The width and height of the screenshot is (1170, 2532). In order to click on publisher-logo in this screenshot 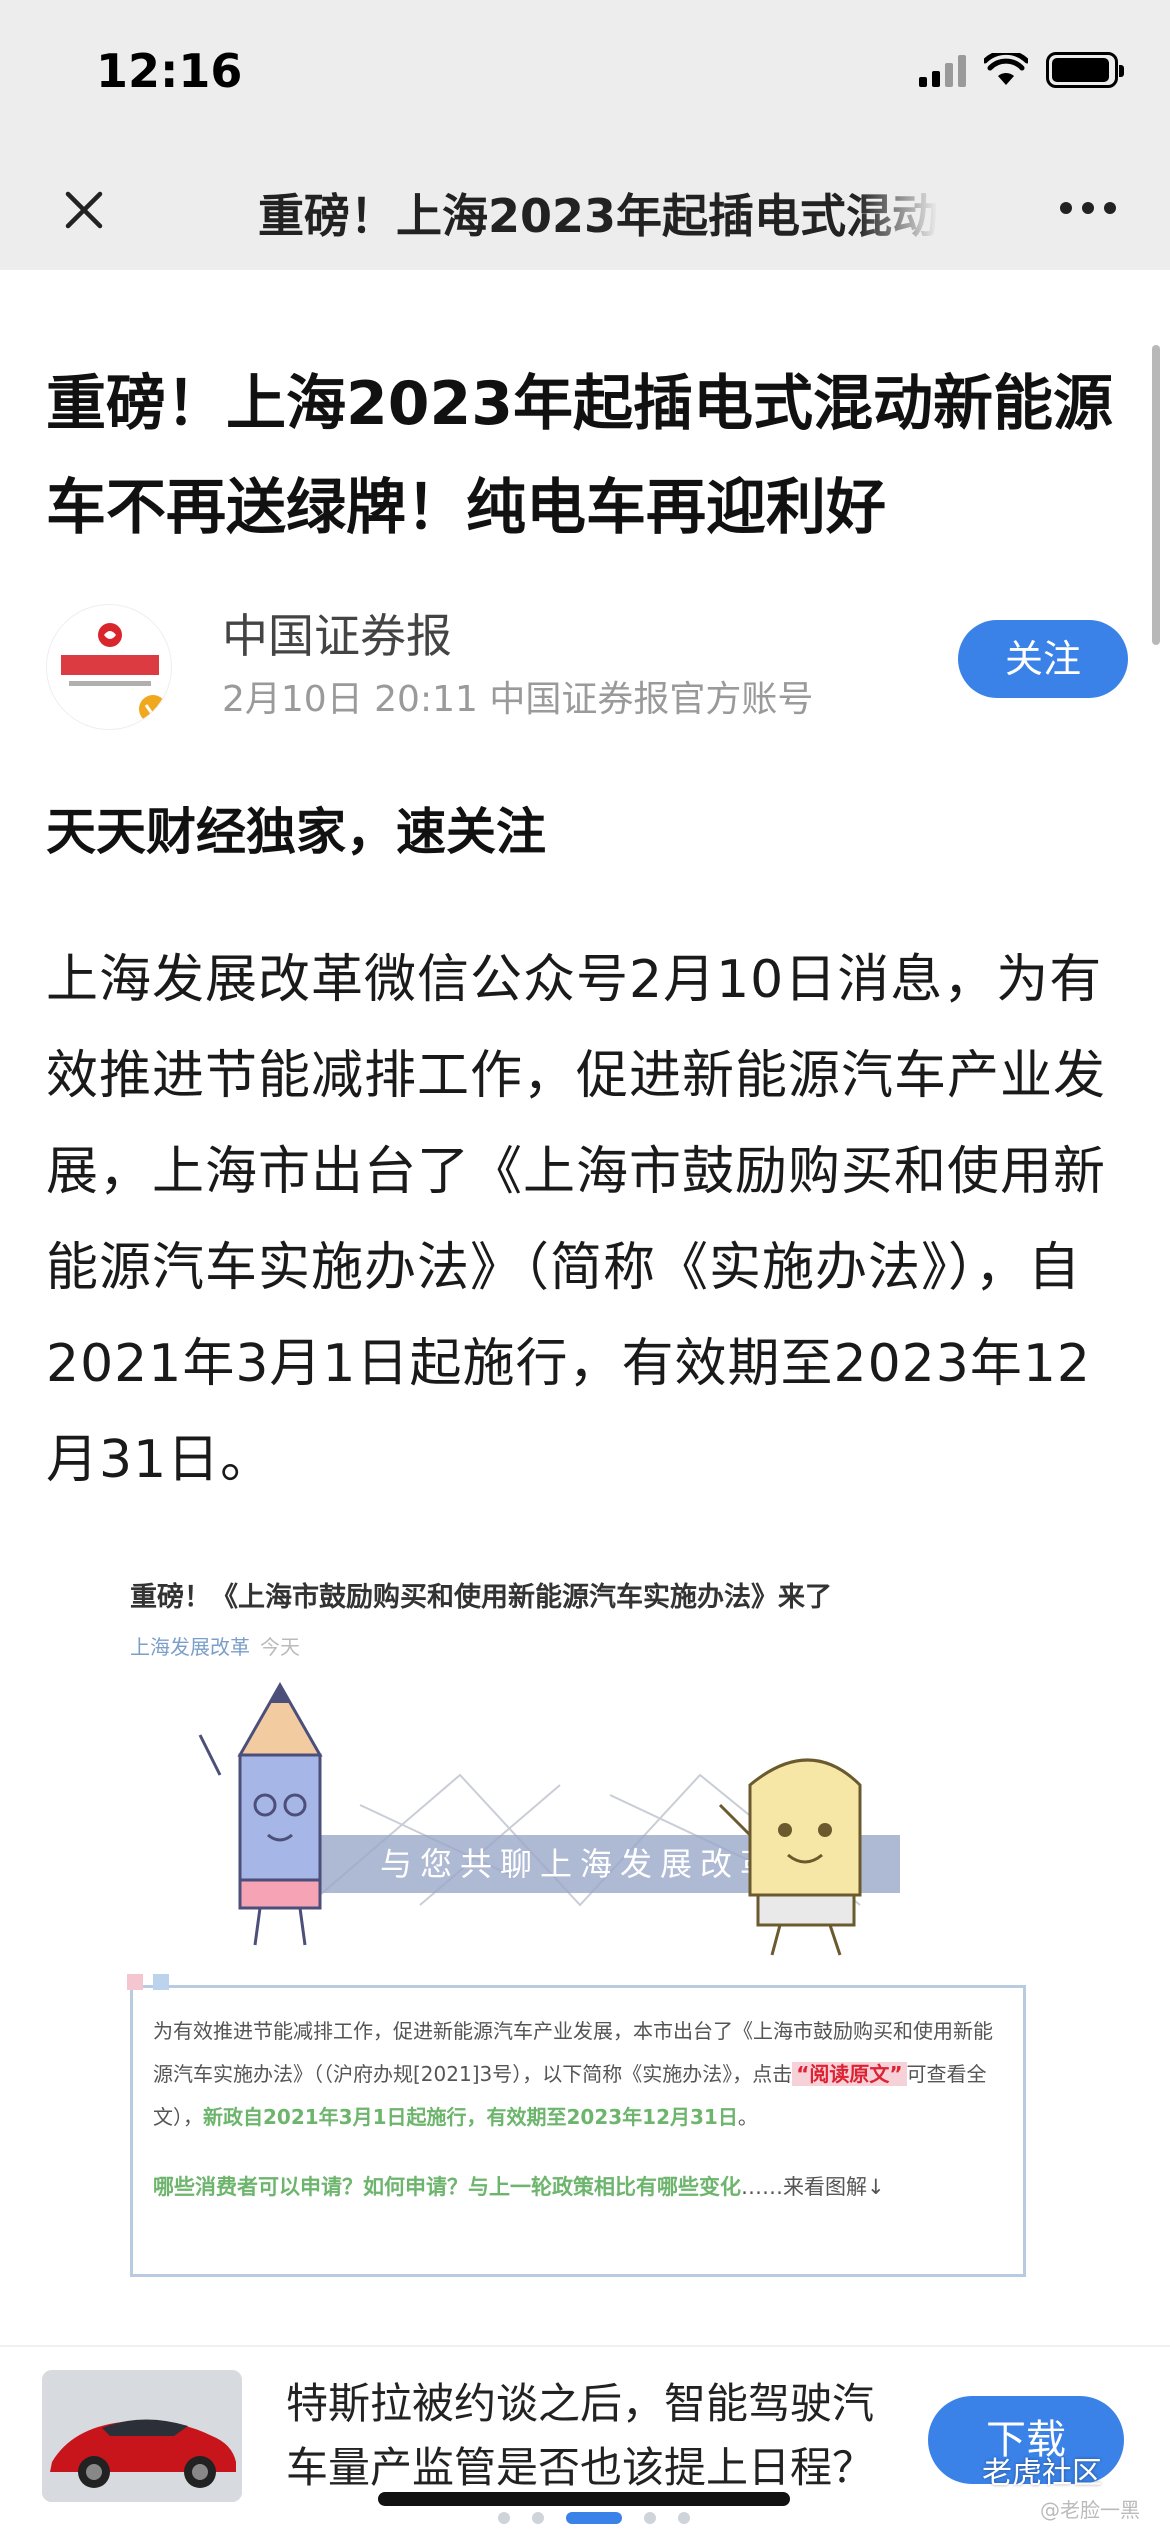, I will do `click(114, 673)`.